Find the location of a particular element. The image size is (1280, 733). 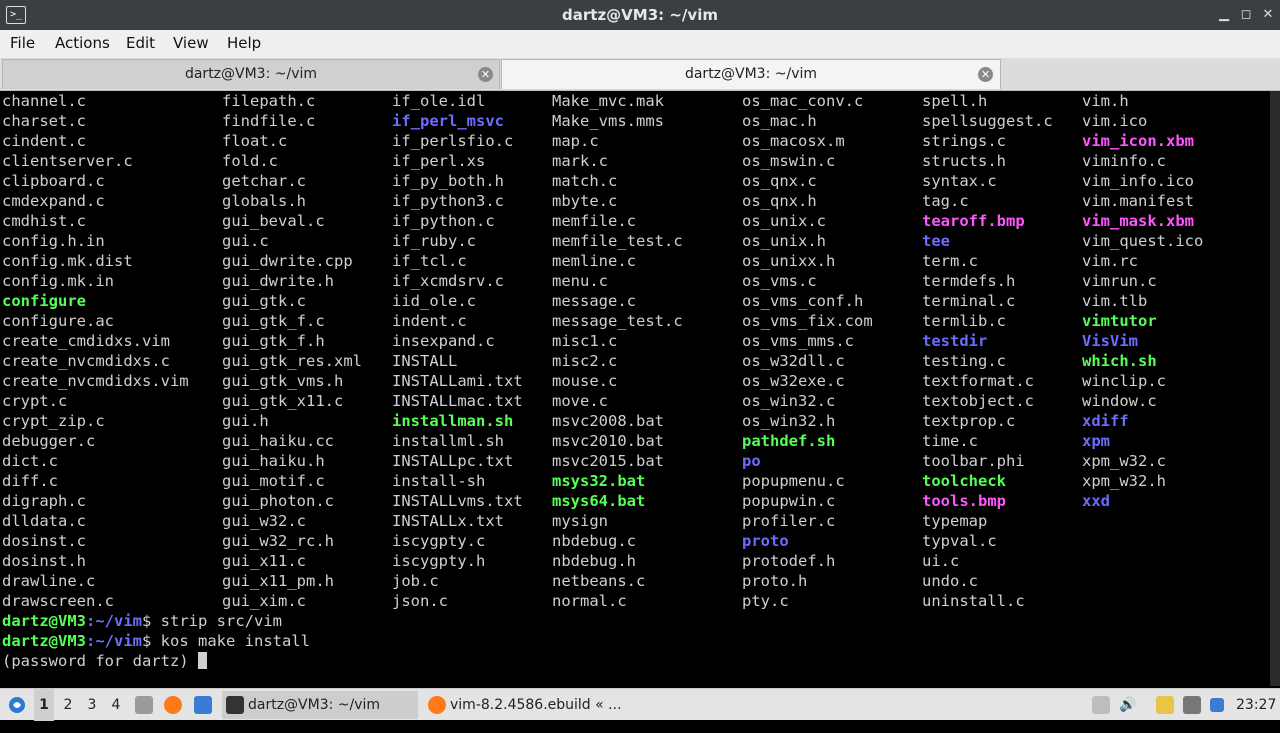

file-entry: tag.c is located at coordinates (945, 201).